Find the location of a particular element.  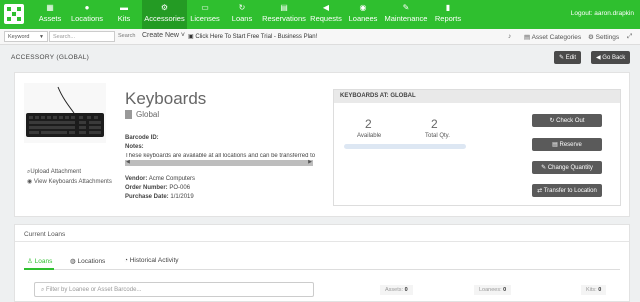

loanees-count-badge: Loanees: 0 is located at coordinates (493, 290).